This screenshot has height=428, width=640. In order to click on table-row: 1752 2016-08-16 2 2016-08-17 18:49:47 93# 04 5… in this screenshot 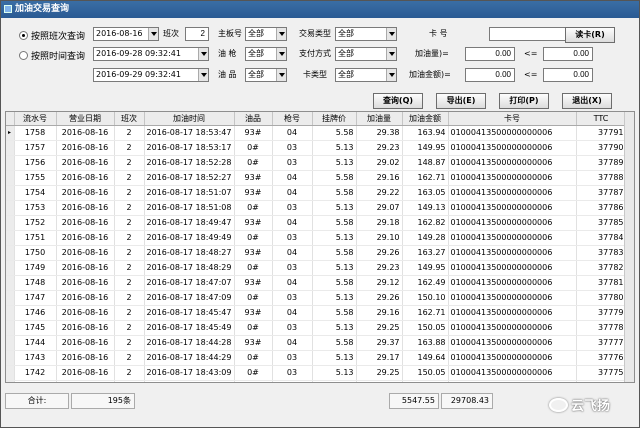, I will do `click(316, 223)`.